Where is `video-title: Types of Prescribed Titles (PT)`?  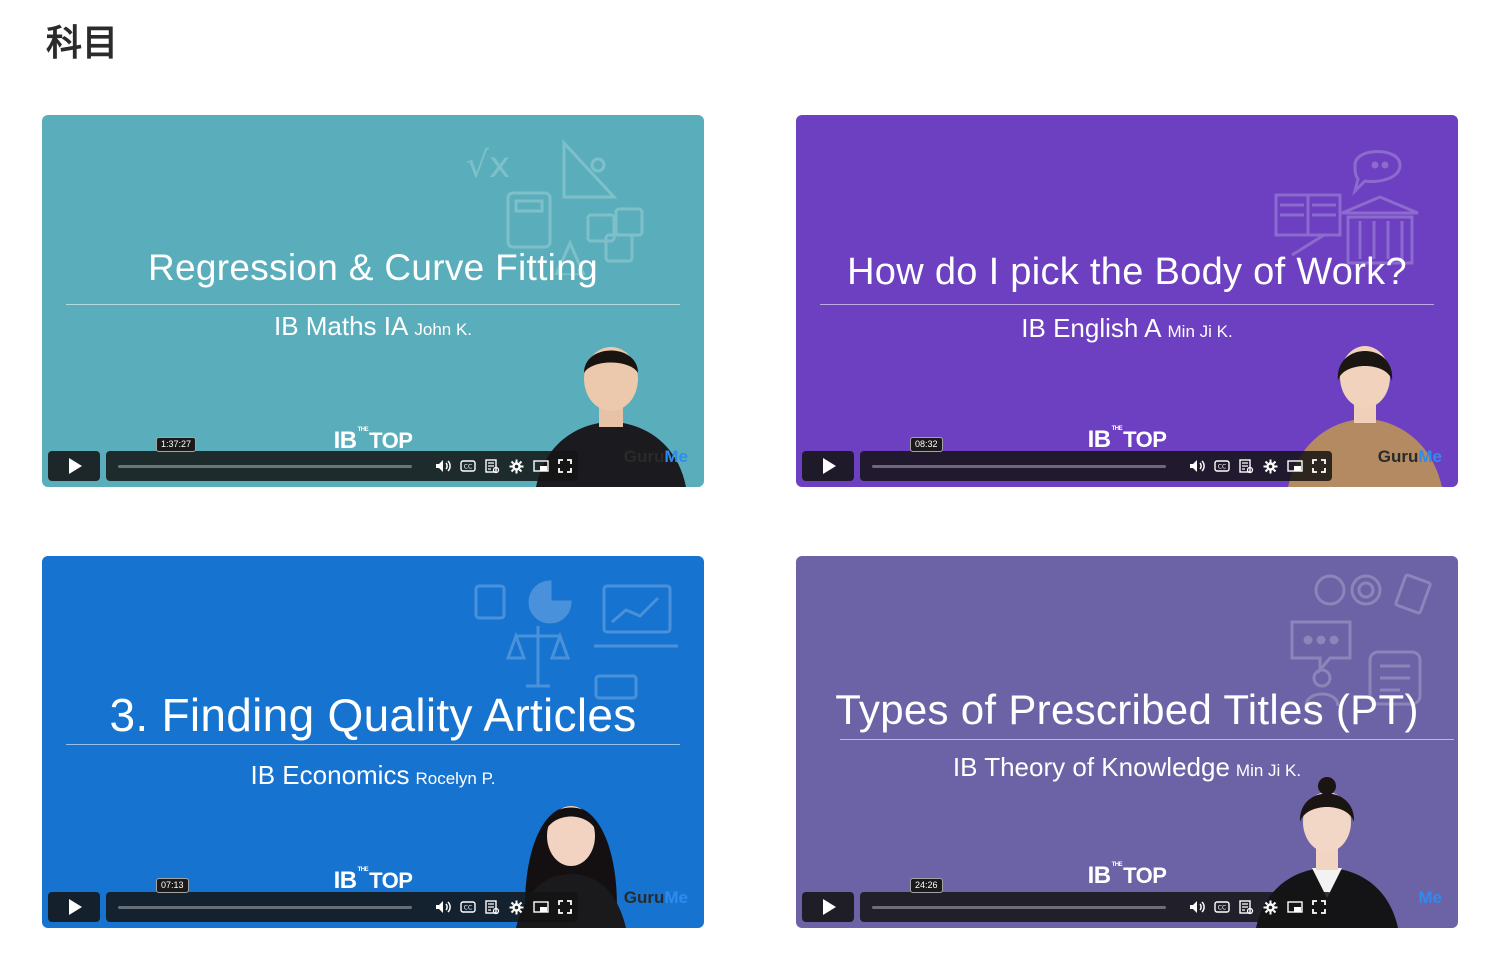 video-title: Types of Prescribed Titles (PT) is located at coordinates (1127, 709).